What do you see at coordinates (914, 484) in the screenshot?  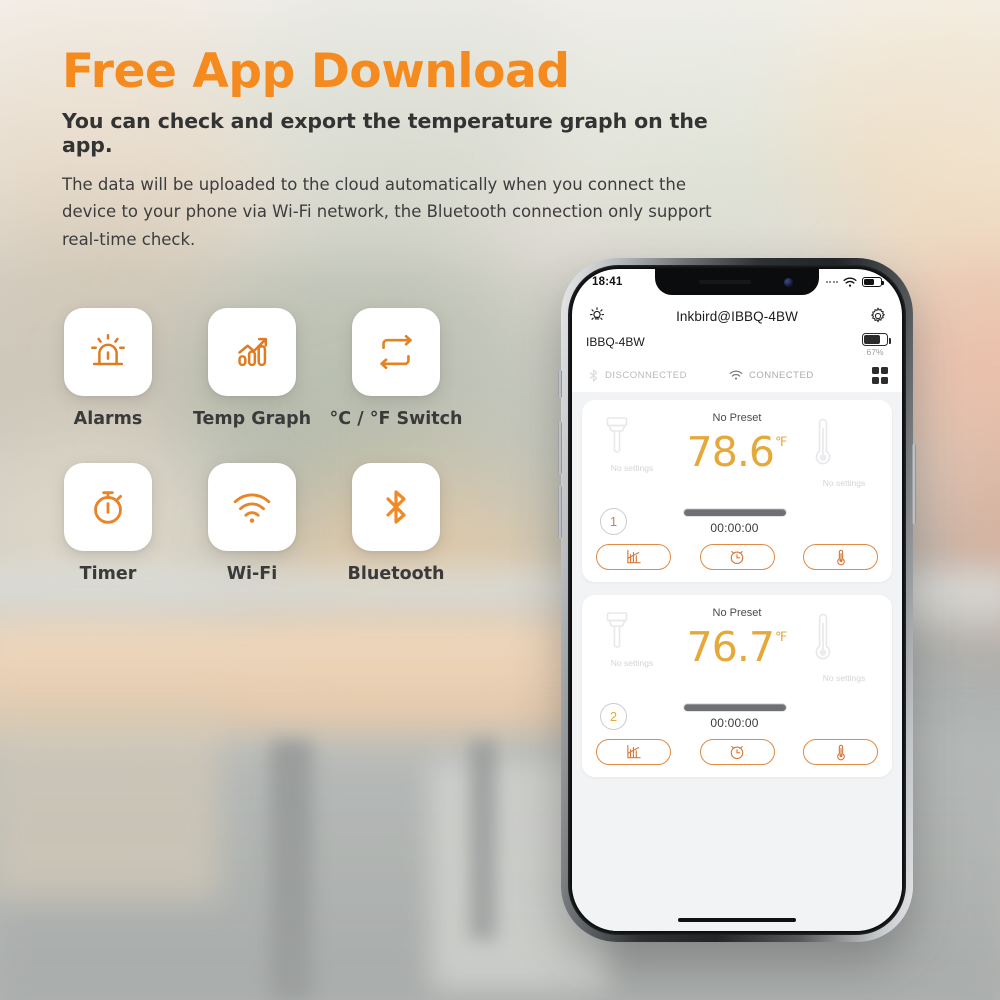 I see `phone-power-button` at bounding box center [914, 484].